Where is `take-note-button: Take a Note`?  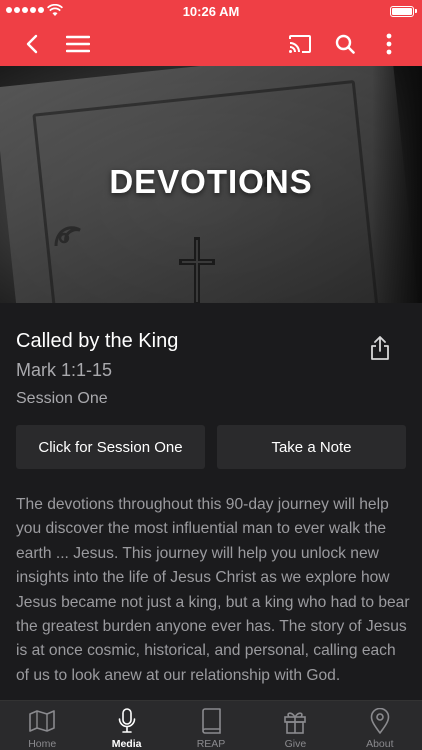 take-note-button: Take a Note is located at coordinates (311, 447).